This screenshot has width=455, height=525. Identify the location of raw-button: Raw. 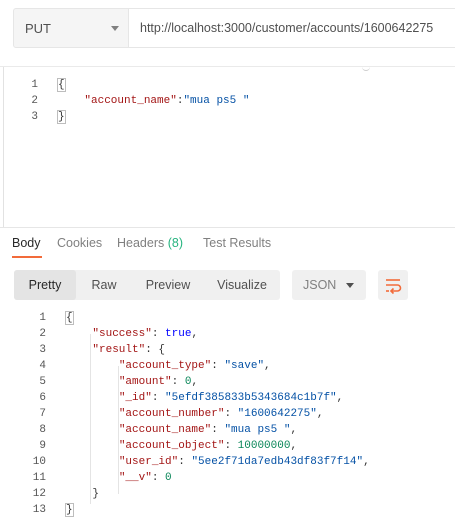
(104, 285).